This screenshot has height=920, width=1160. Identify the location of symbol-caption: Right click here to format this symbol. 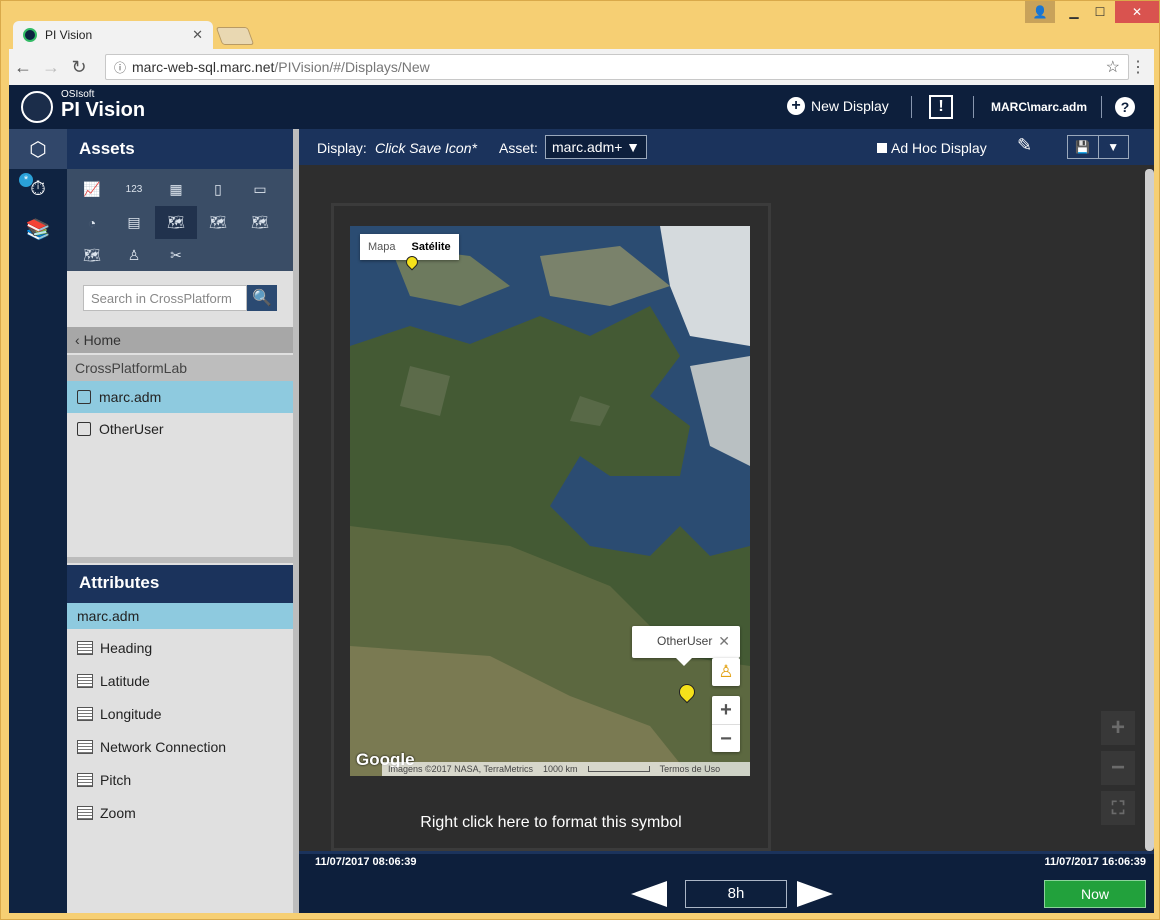
(551, 822).